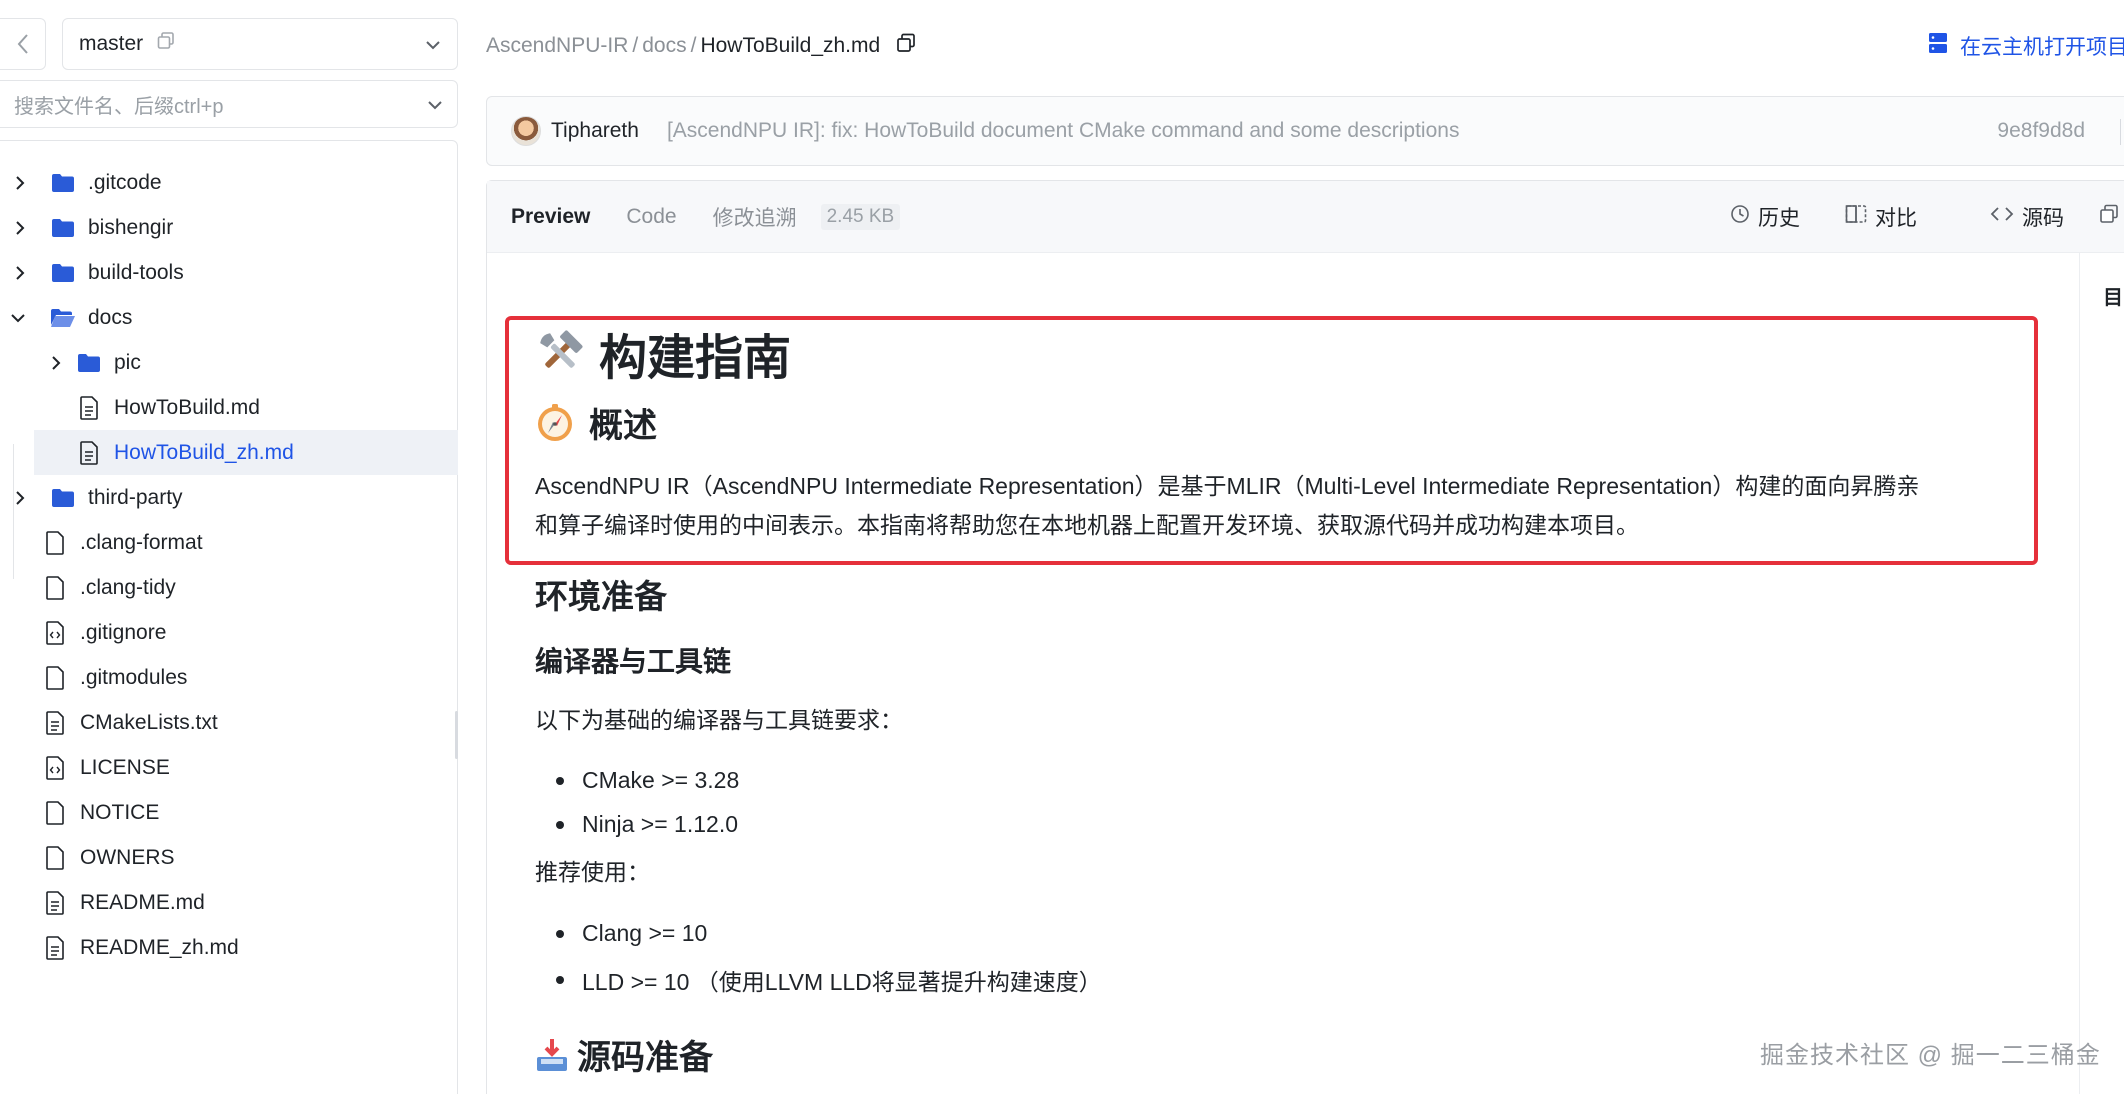 The height and width of the screenshot is (1094, 2124). What do you see at coordinates (550, 217) in the screenshot?
I see `tab-preview: Preview` at bounding box center [550, 217].